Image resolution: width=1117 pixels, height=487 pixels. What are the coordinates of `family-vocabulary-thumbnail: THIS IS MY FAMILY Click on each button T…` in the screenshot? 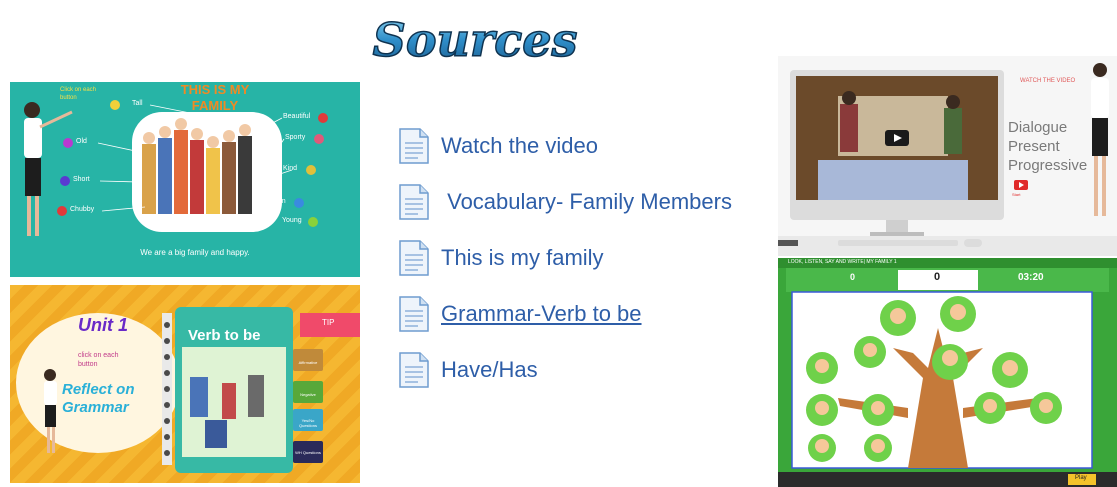 It's located at (185, 179).